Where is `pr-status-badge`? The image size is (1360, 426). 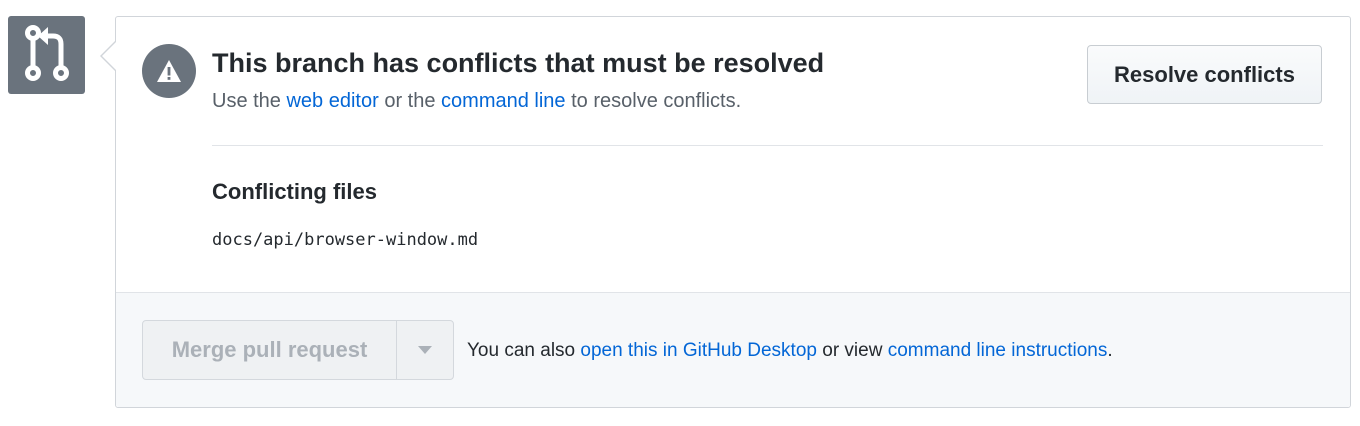
pr-status-badge is located at coordinates (46, 55).